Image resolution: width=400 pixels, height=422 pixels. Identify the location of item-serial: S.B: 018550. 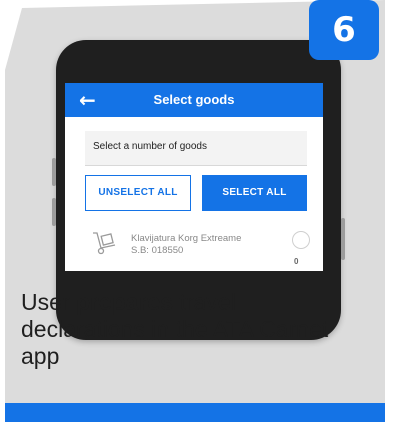
(157, 250).